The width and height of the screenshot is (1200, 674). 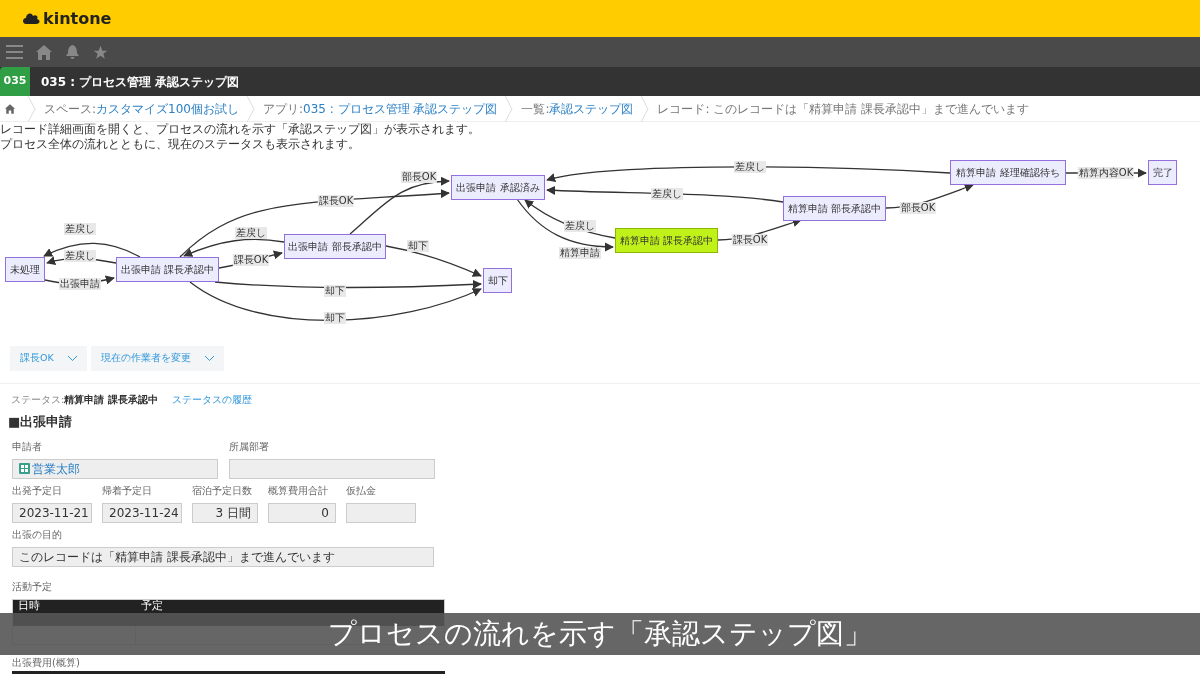 What do you see at coordinates (140, 82) in the screenshot?
I see `app-title: 035 : プロセス管理 承認ステップ図` at bounding box center [140, 82].